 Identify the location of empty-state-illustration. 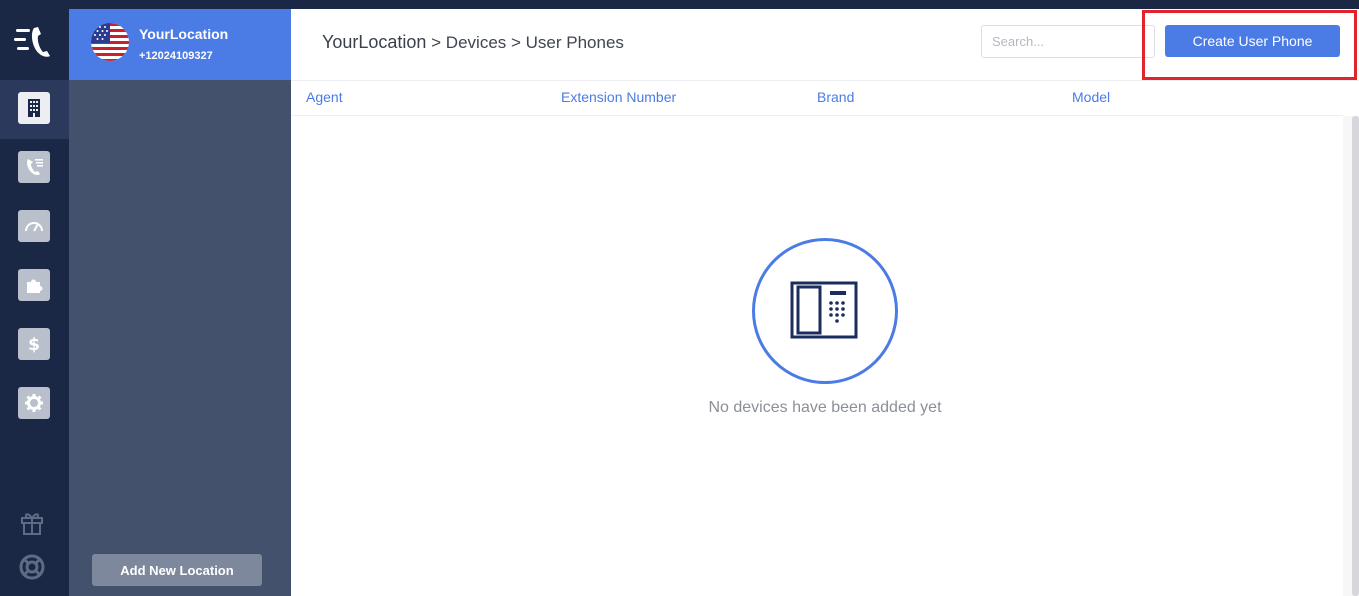
(825, 311).